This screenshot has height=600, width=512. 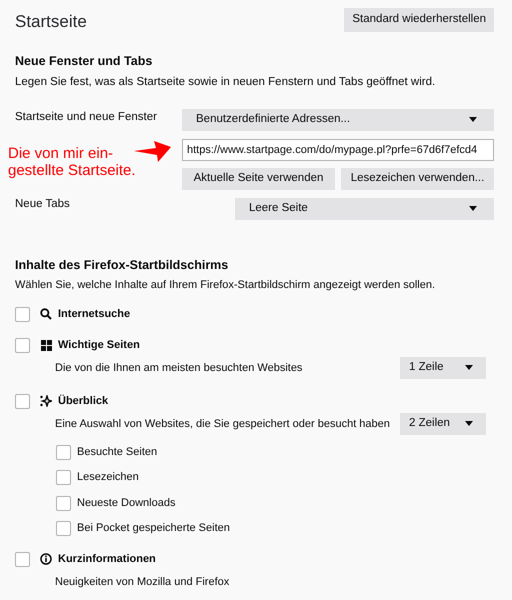 What do you see at coordinates (443, 367) in the screenshot?
I see `dropdown: 1 Zeile` at bounding box center [443, 367].